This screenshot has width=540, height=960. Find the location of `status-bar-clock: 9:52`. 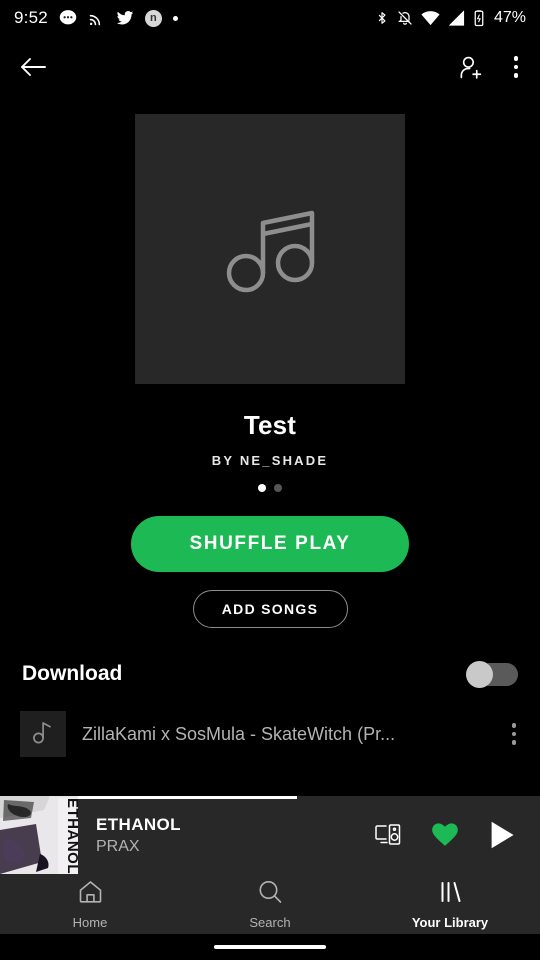

status-bar-clock: 9:52 is located at coordinates (31, 17).